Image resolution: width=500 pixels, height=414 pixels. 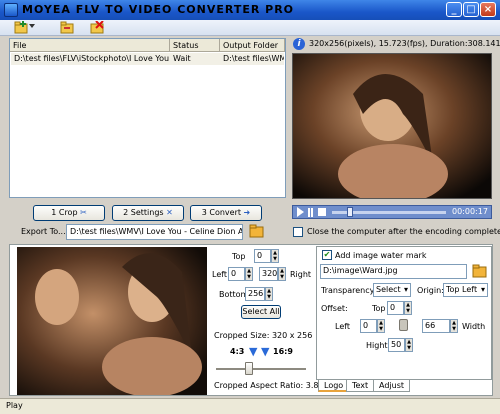 I want to click on tab-logo: Logo, so click(x=334, y=386).